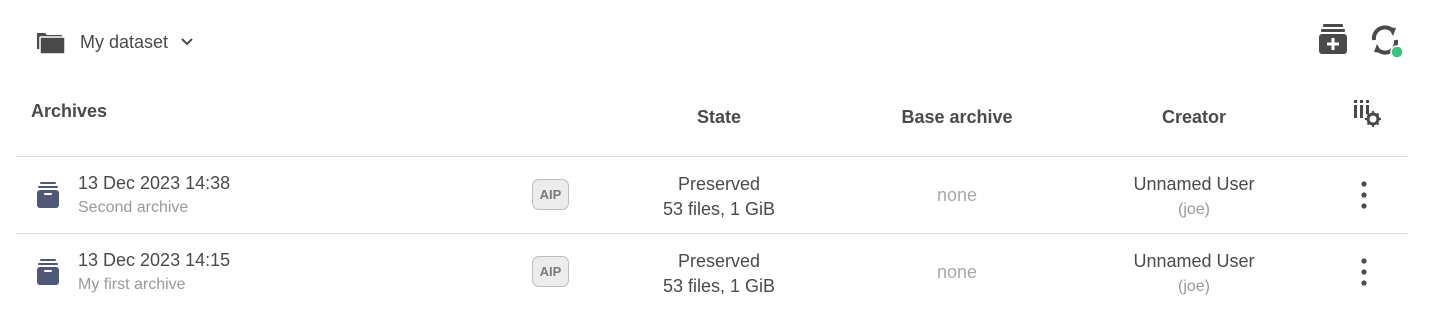  I want to click on archive-description: My first archive, so click(132, 284).